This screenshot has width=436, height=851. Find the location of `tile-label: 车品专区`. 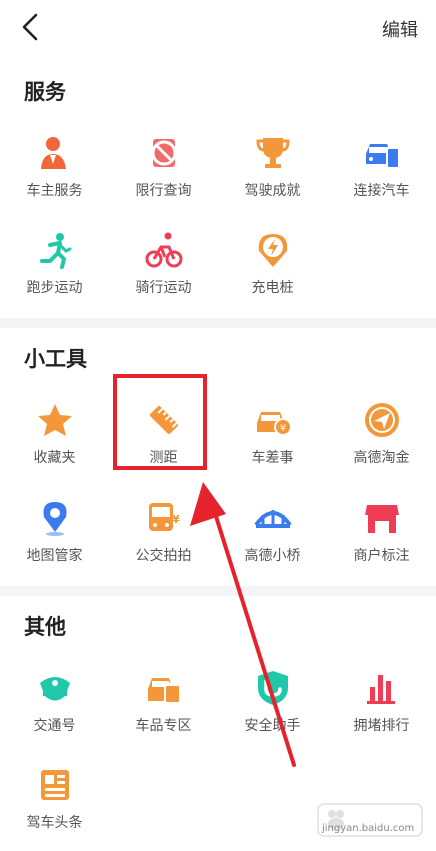

tile-label: 车品专区 is located at coordinates (163, 726).